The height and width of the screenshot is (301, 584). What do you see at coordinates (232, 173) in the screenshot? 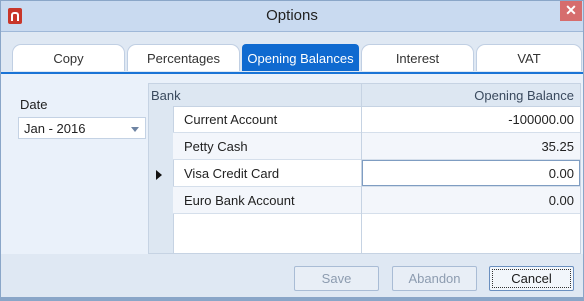
I see `bank-name: Visa Credit Card` at bounding box center [232, 173].